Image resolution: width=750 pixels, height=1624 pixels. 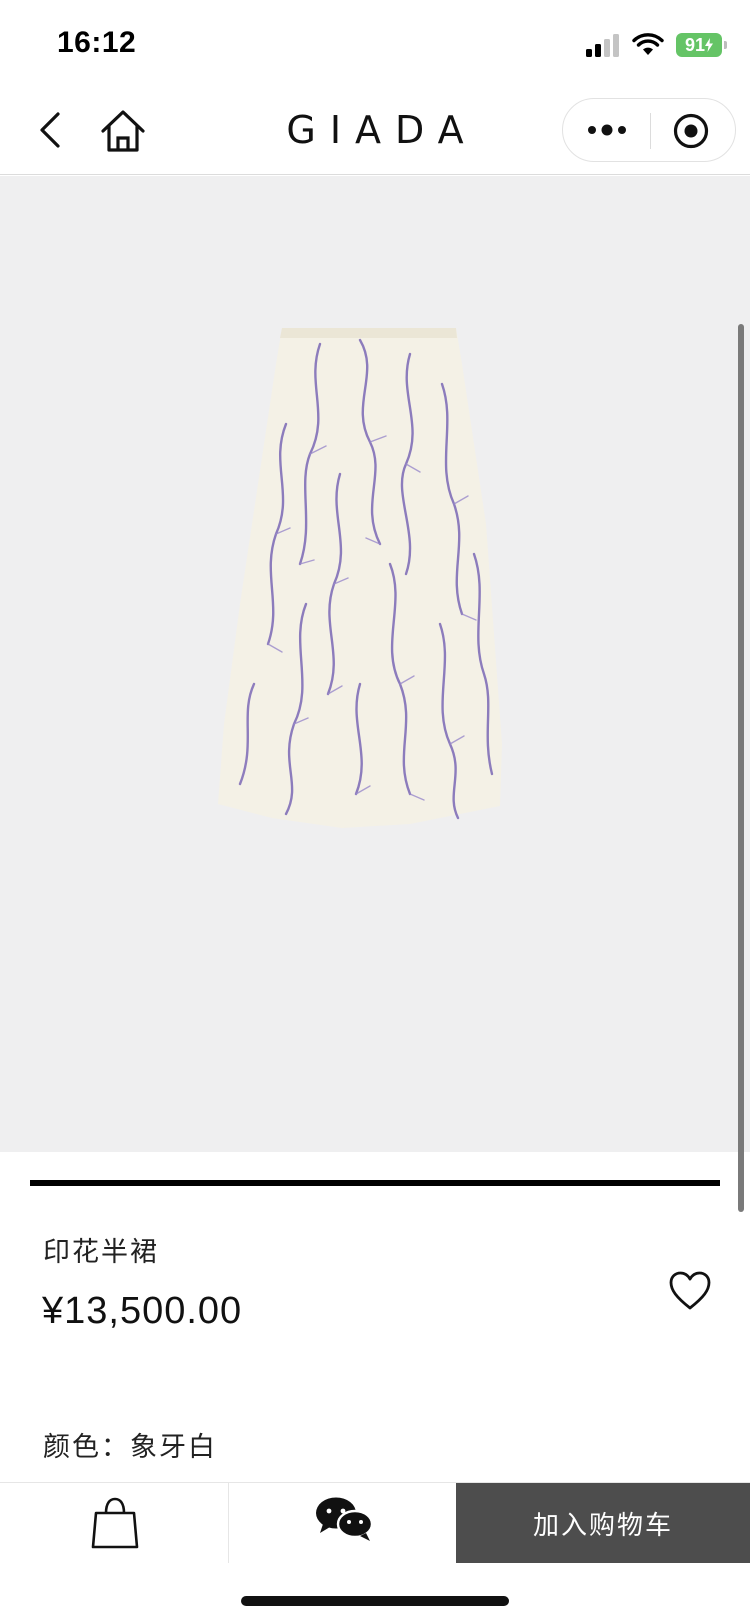 What do you see at coordinates (695, 44) in the screenshot?
I see `battery-level: 91` at bounding box center [695, 44].